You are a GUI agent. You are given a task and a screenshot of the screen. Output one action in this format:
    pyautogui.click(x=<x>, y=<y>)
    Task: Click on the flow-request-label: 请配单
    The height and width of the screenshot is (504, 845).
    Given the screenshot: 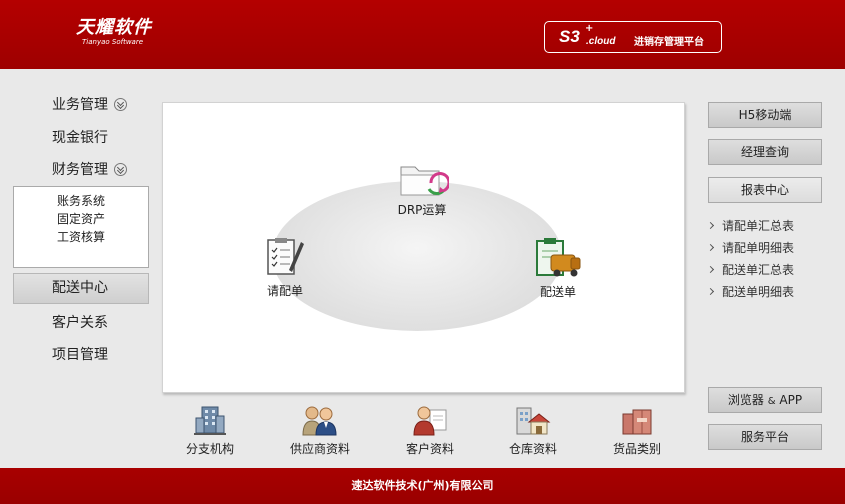 What is the action you would take?
    pyautogui.click(x=284, y=291)
    